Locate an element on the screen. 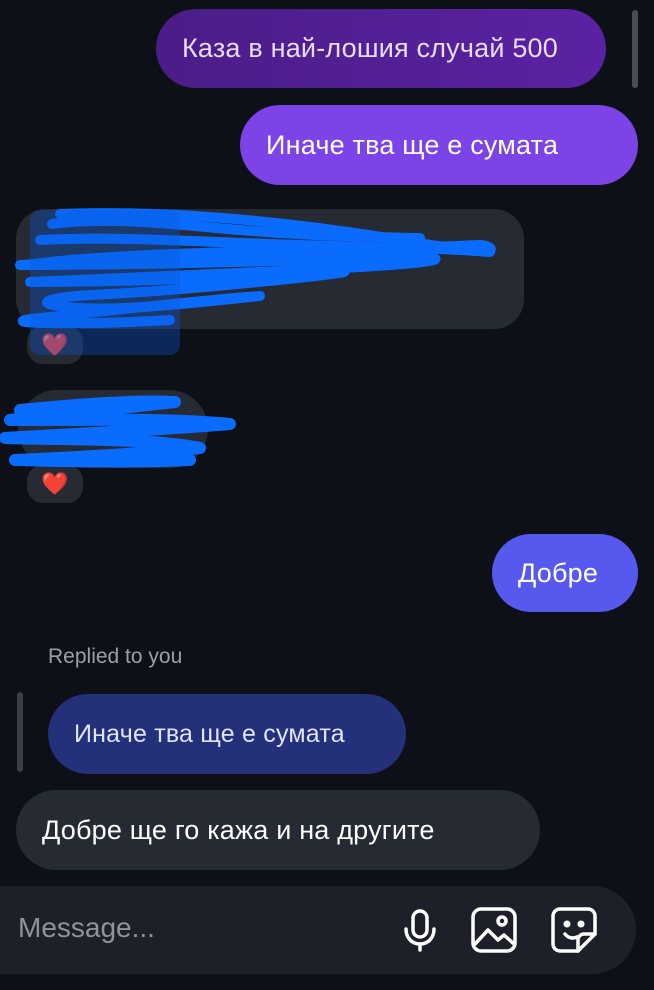  microphone-icon is located at coordinates (420, 930).